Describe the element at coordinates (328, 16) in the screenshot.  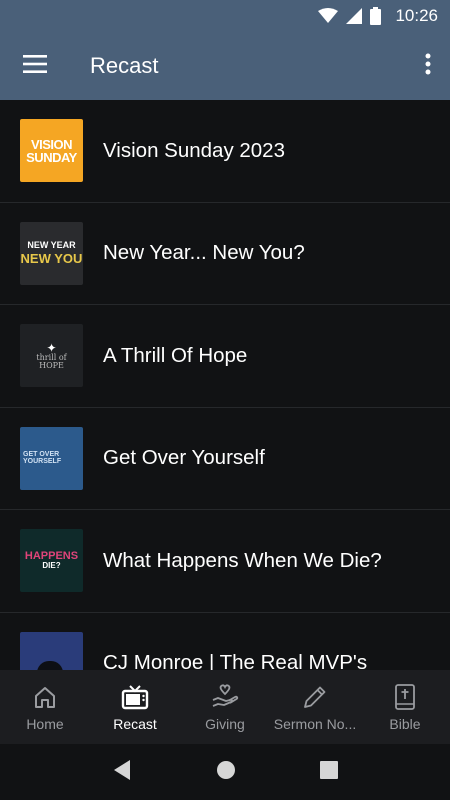
I see `wifi-icon` at that location.